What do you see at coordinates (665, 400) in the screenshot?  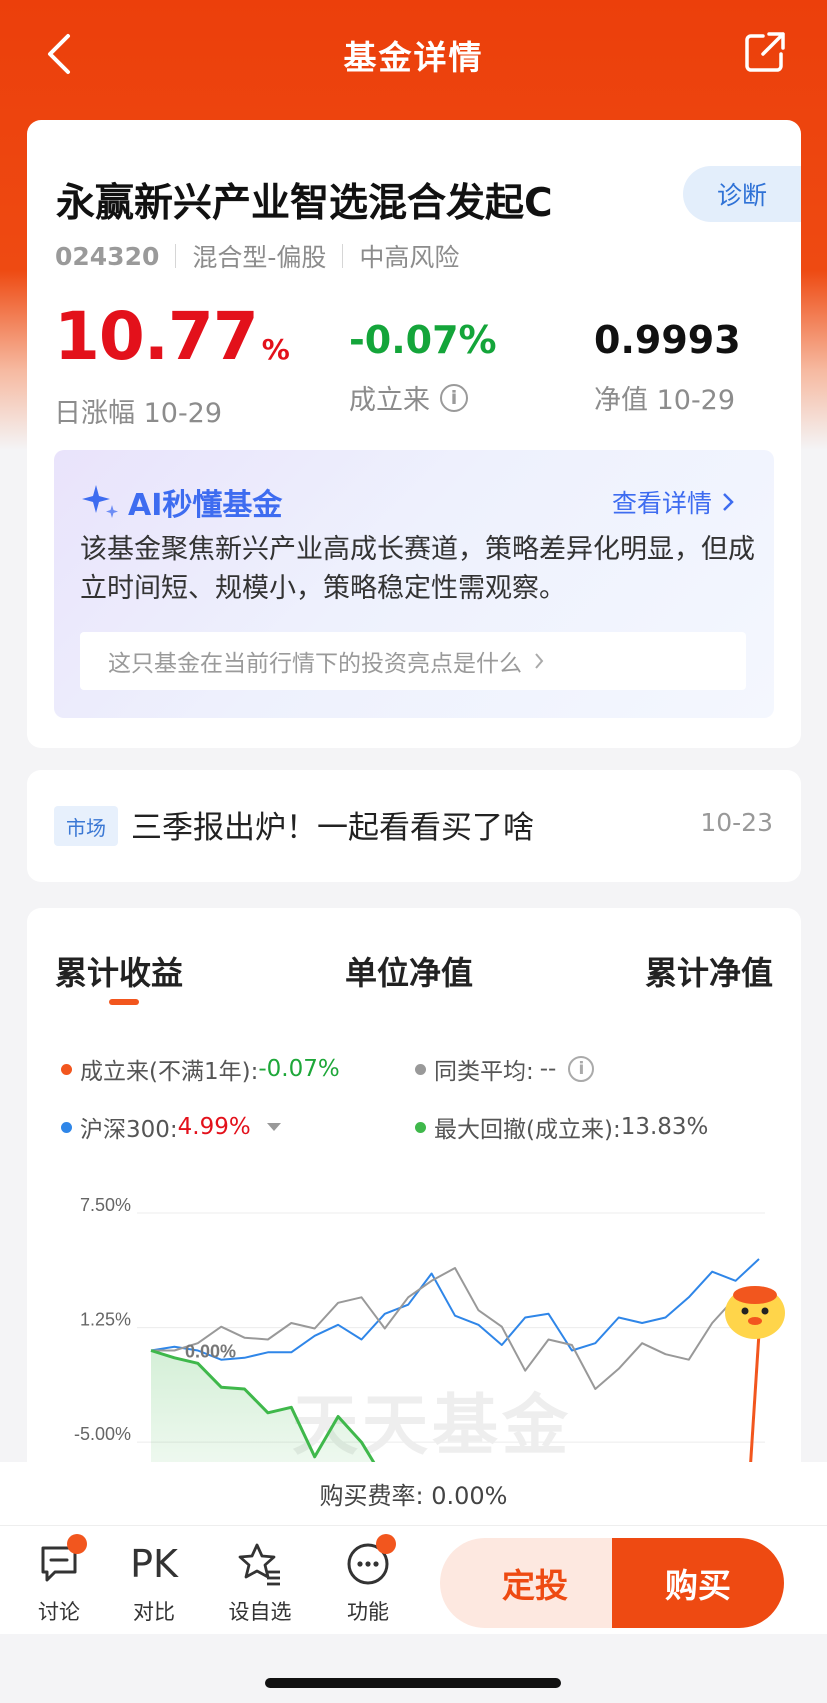 I see `nav-label: 净值 10-29` at bounding box center [665, 400].